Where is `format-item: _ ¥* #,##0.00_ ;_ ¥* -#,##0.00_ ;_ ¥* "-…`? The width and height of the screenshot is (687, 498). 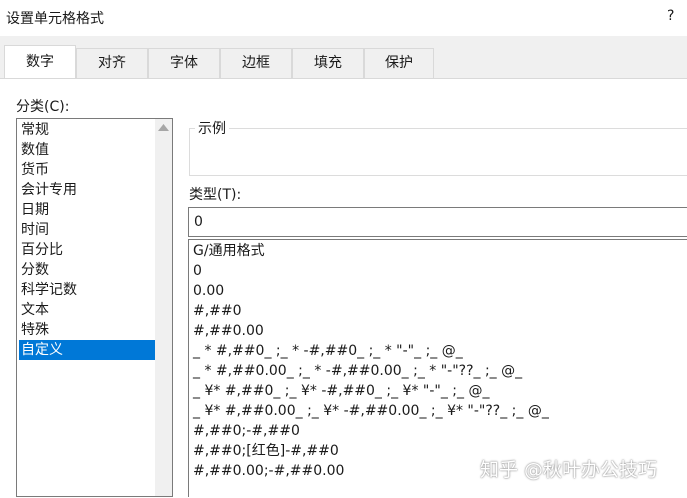
format-item: _ ¥* #,##0.00_ ;_ ¥* -#,##0.00_ ;_ ¥* "-… is located at coordinates (438, 411).